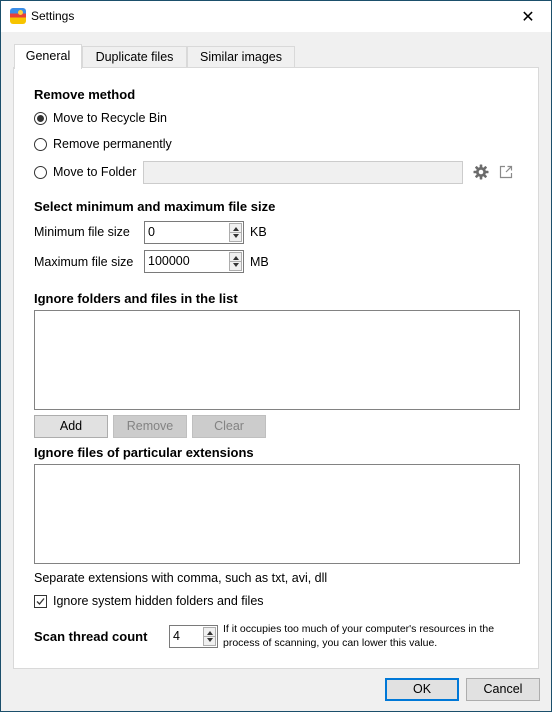 The width and height of the screenshot is (552, 712). Describe the element at coordinates (136, 298) in the screenshot. I see `ignore-list-title: Ignore folders and files in the list` at that location.